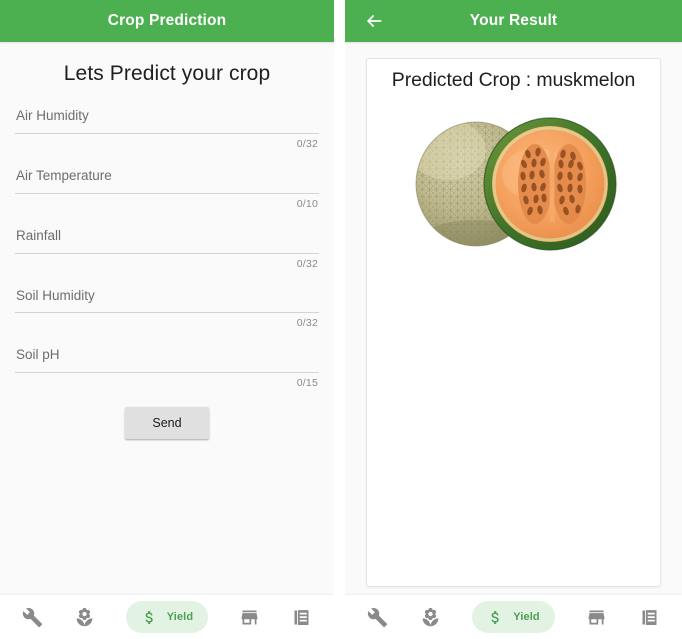 This screenshot has height=639, width=682. I want to click on arrow-left-icon, so click(374, 21).